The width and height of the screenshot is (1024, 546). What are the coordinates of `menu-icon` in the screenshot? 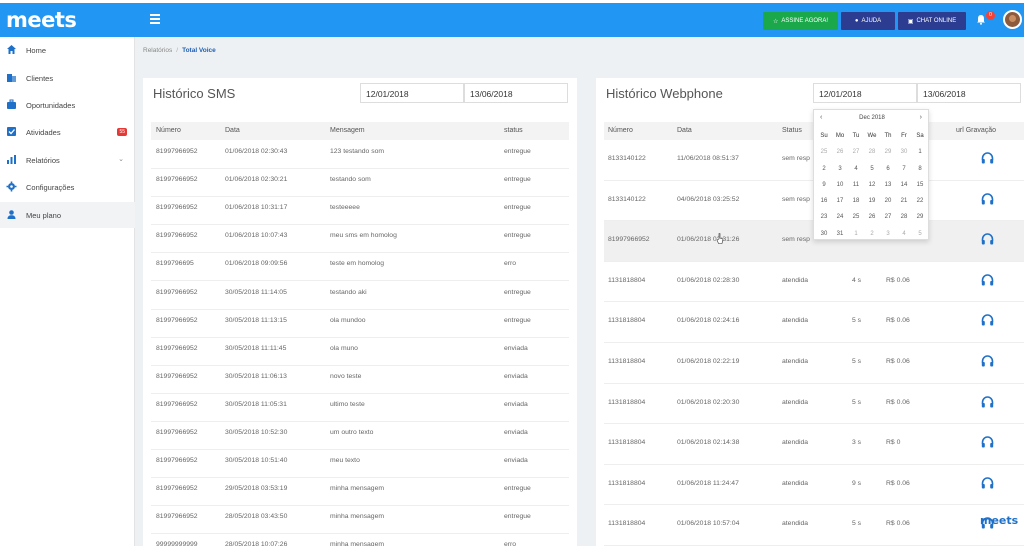 It's located at (155, 19).